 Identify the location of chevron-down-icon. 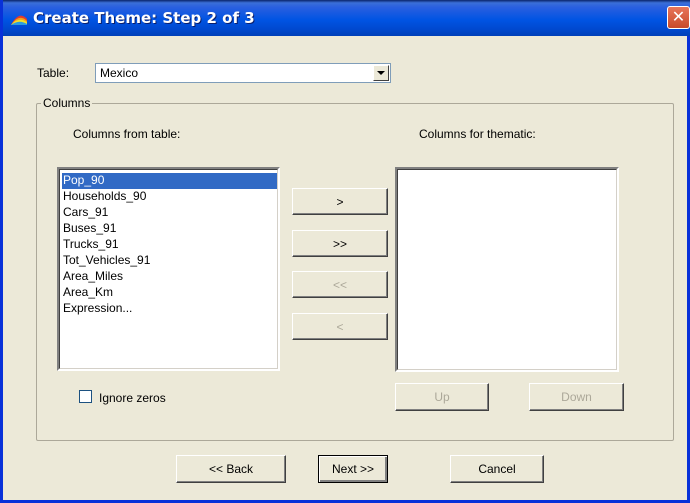
(381, 73).